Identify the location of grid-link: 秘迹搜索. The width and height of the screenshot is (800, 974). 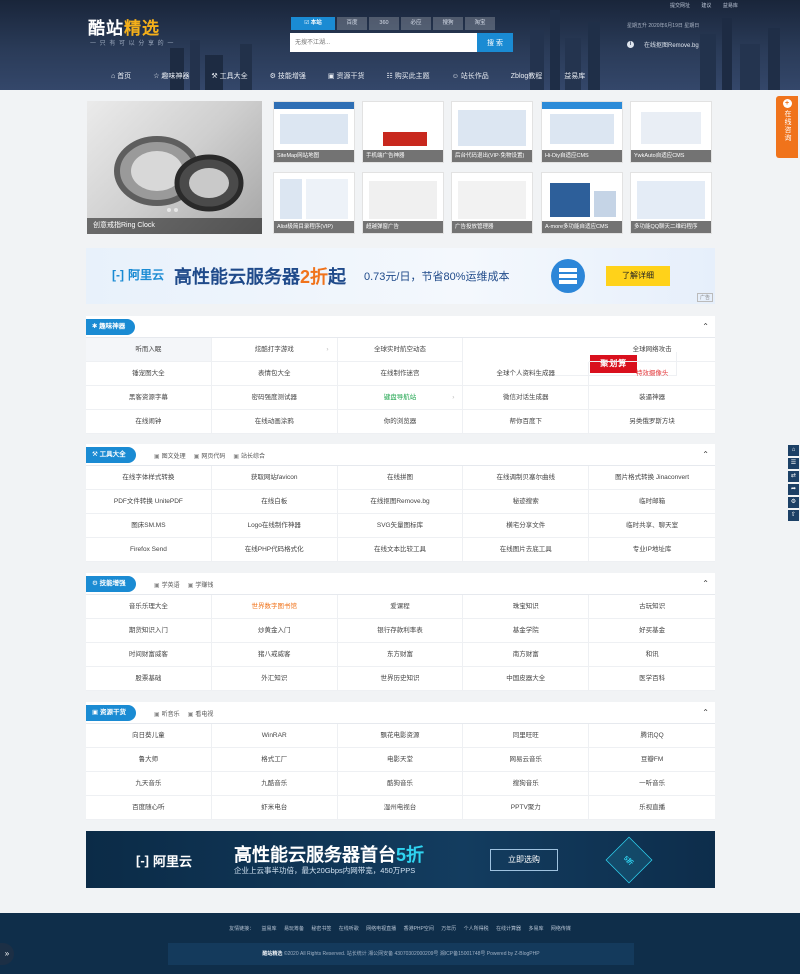
(526, 502).